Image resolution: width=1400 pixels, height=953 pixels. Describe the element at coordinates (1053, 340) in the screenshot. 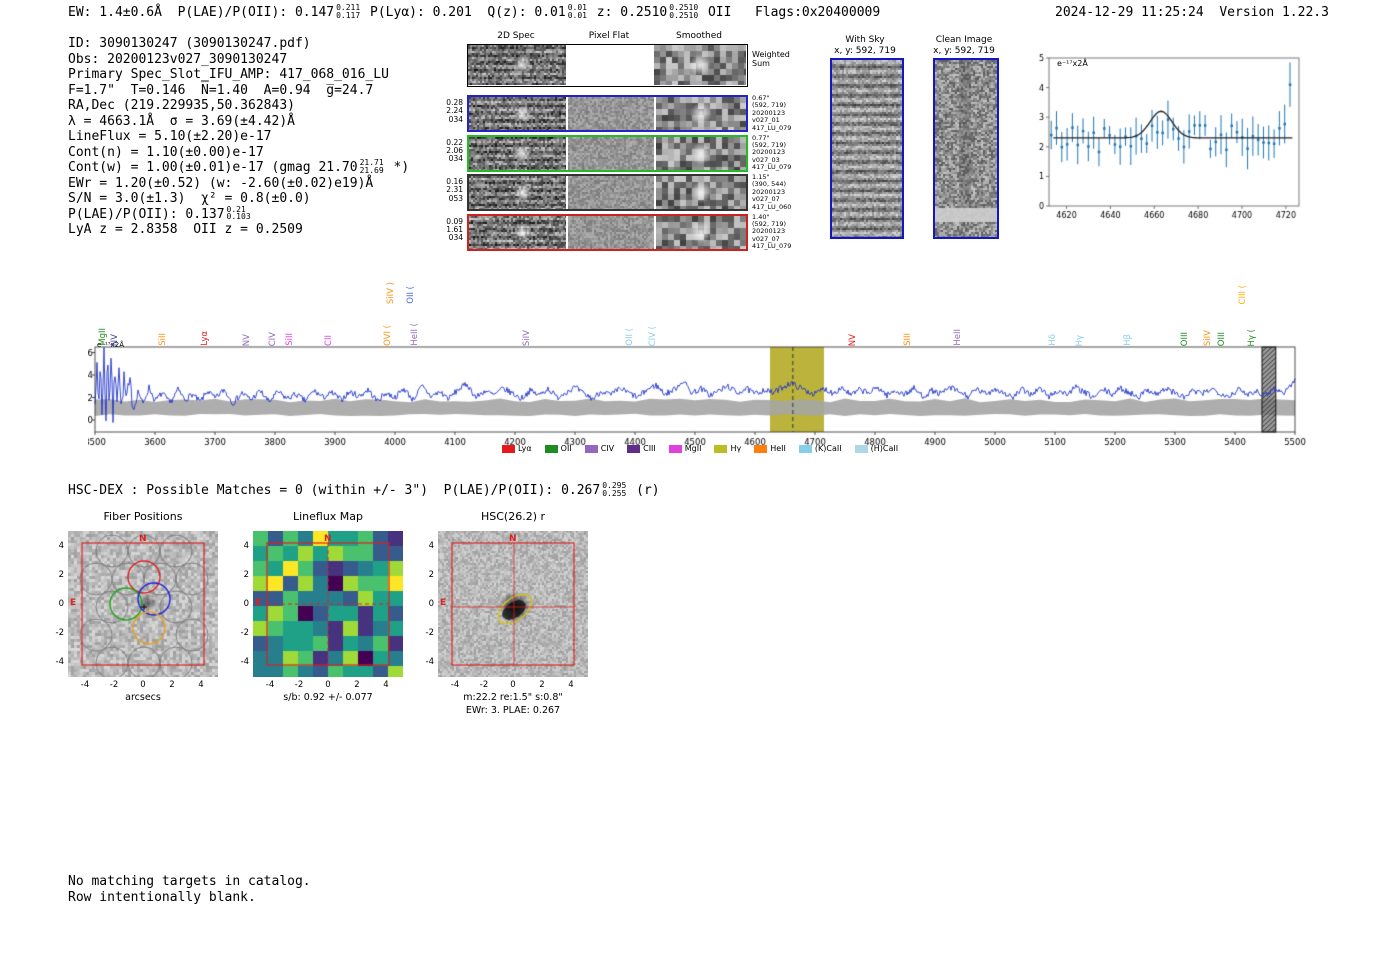

I see `emission-line-label-text: Hδ` at that location.